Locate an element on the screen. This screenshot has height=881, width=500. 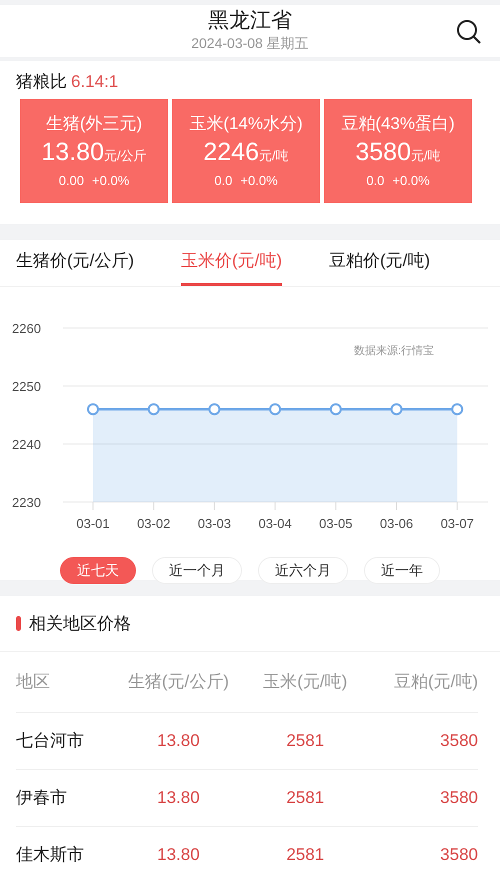
section-title: 相关地区价格 is located at coordinates (80, 623).